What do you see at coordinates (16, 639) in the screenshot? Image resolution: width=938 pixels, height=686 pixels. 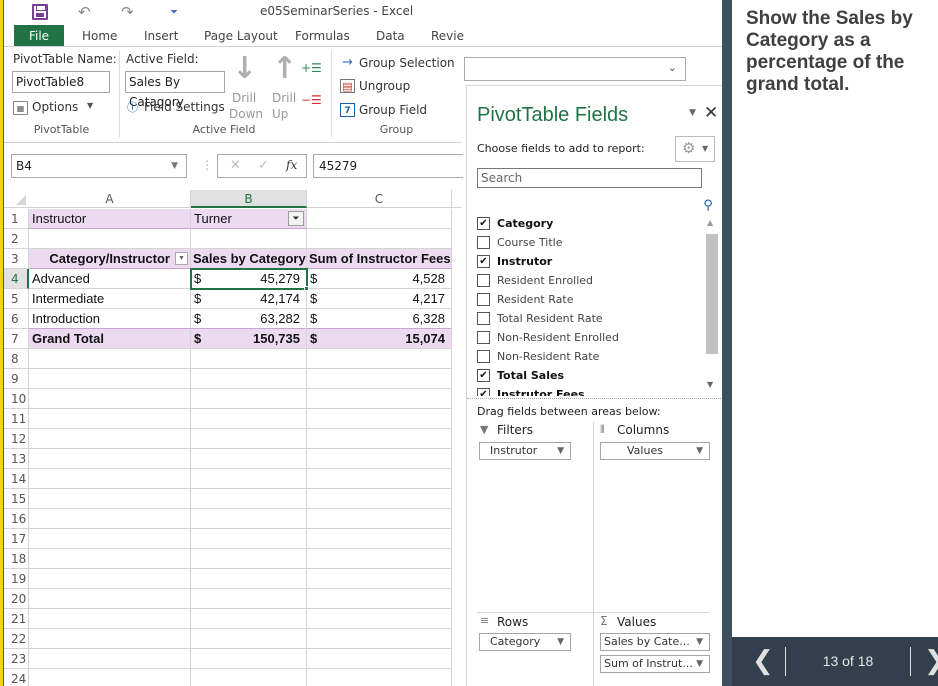 I see `row-header: 22` at bounding box center [16, 639].